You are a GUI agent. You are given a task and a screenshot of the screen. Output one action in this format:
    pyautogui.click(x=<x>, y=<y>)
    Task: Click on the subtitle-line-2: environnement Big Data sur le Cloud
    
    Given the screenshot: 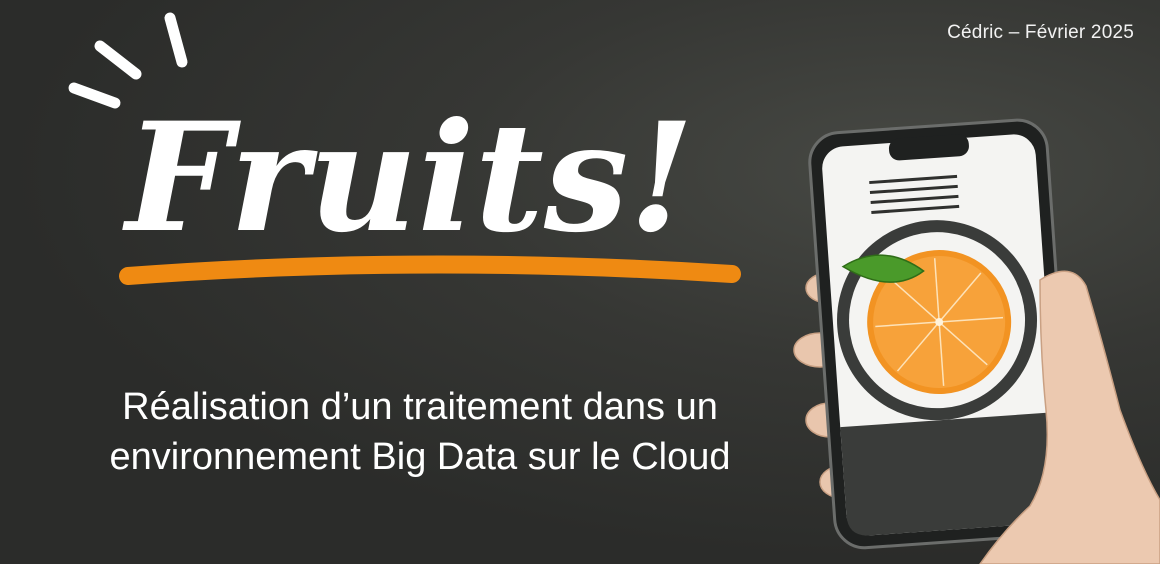 What is the action you would take?
    pyautogui.click(x=420, y=457)
    